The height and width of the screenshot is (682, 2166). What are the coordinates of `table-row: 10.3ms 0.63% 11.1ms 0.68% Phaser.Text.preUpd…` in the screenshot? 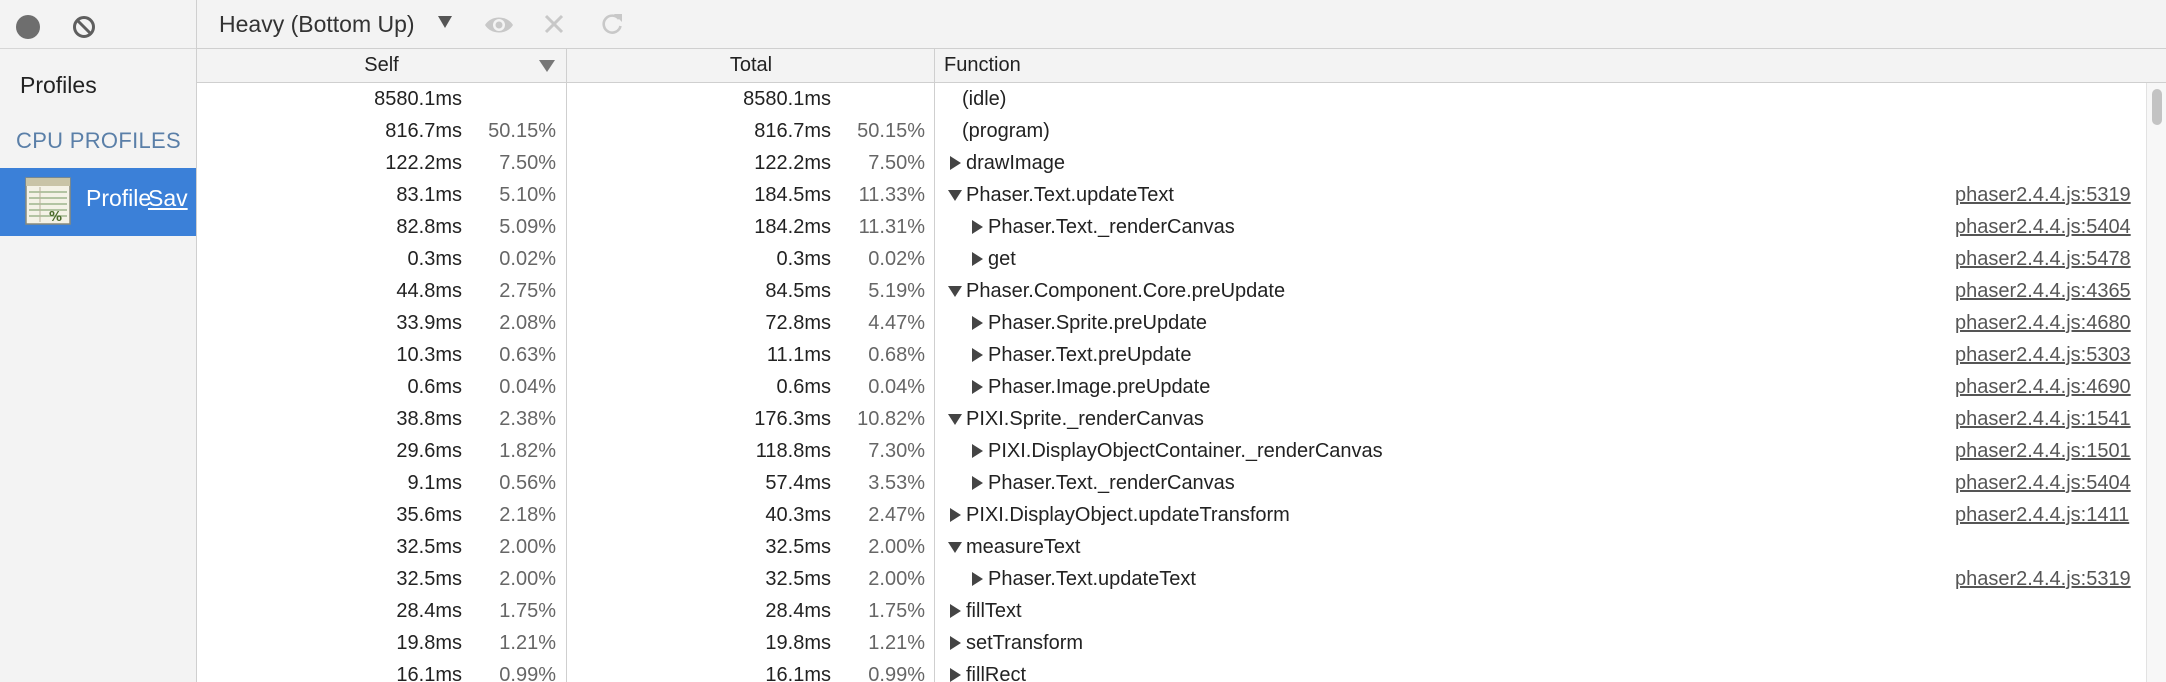 It's located at (1181, 355).